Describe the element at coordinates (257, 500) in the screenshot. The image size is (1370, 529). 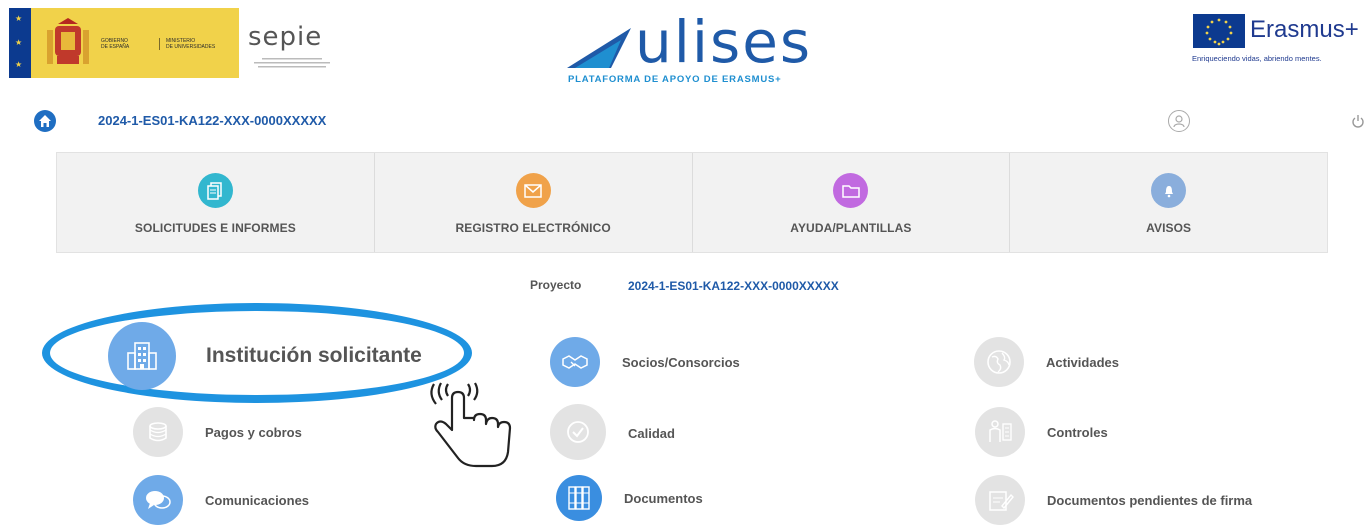
I see `menu-label: Comunicaciones` at that location.